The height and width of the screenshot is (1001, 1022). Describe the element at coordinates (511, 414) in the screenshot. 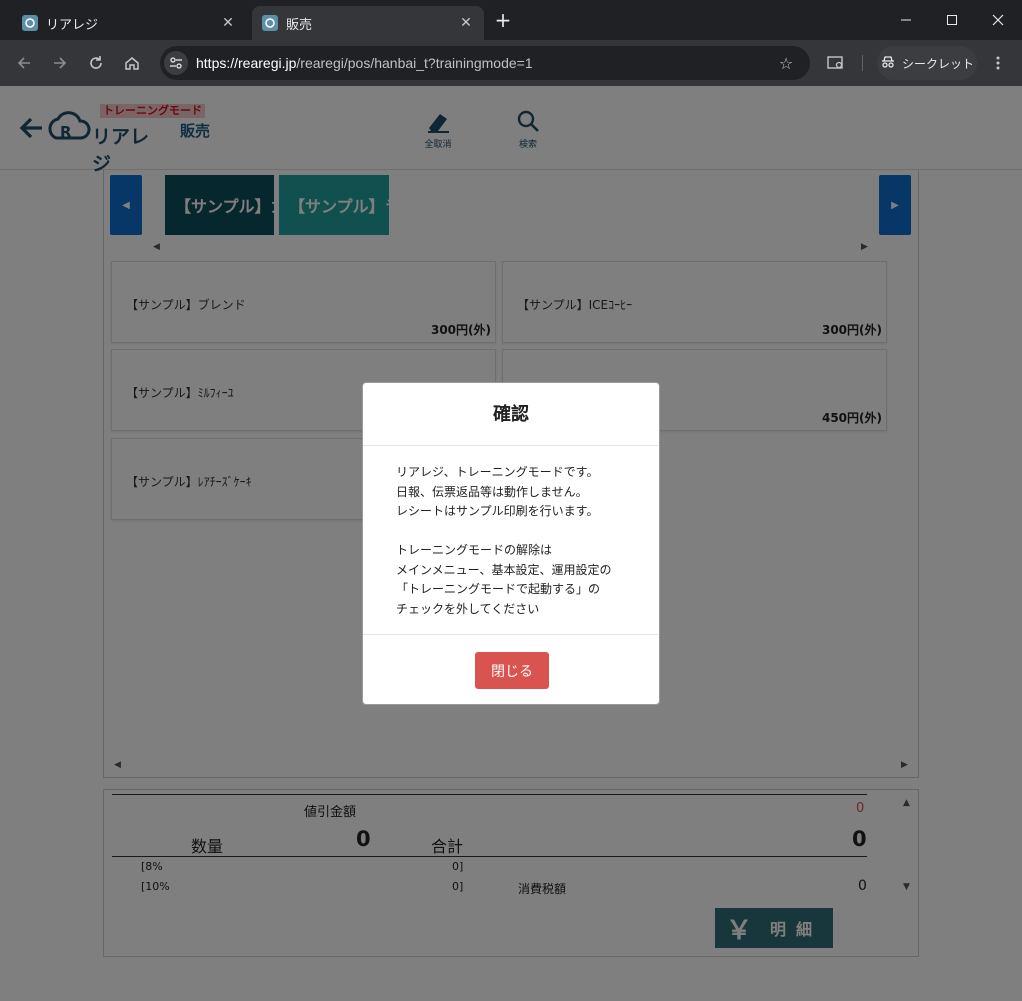

I see `dialog-title: 確認` at that location.